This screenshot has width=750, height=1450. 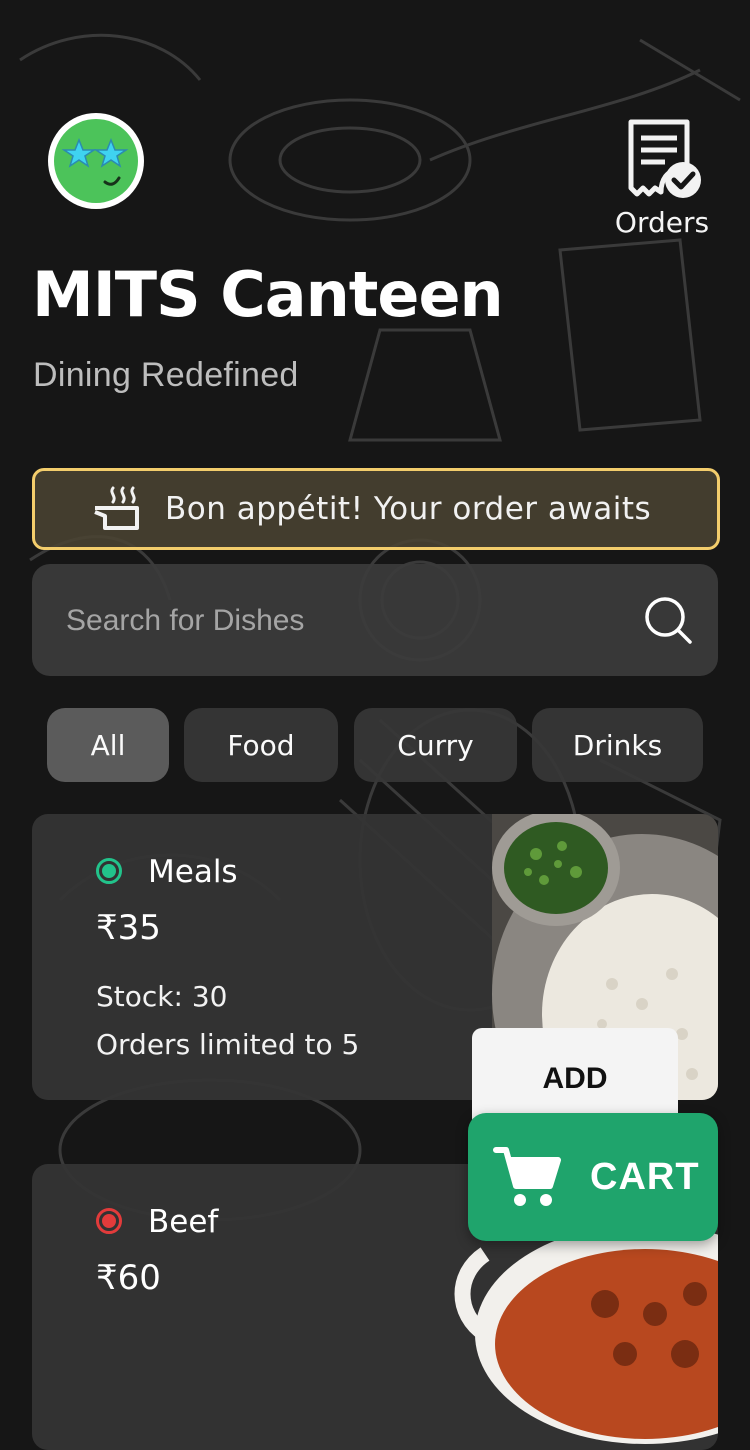 I want to click on item-stock: Stock: 30, so click(x=162, y=996).